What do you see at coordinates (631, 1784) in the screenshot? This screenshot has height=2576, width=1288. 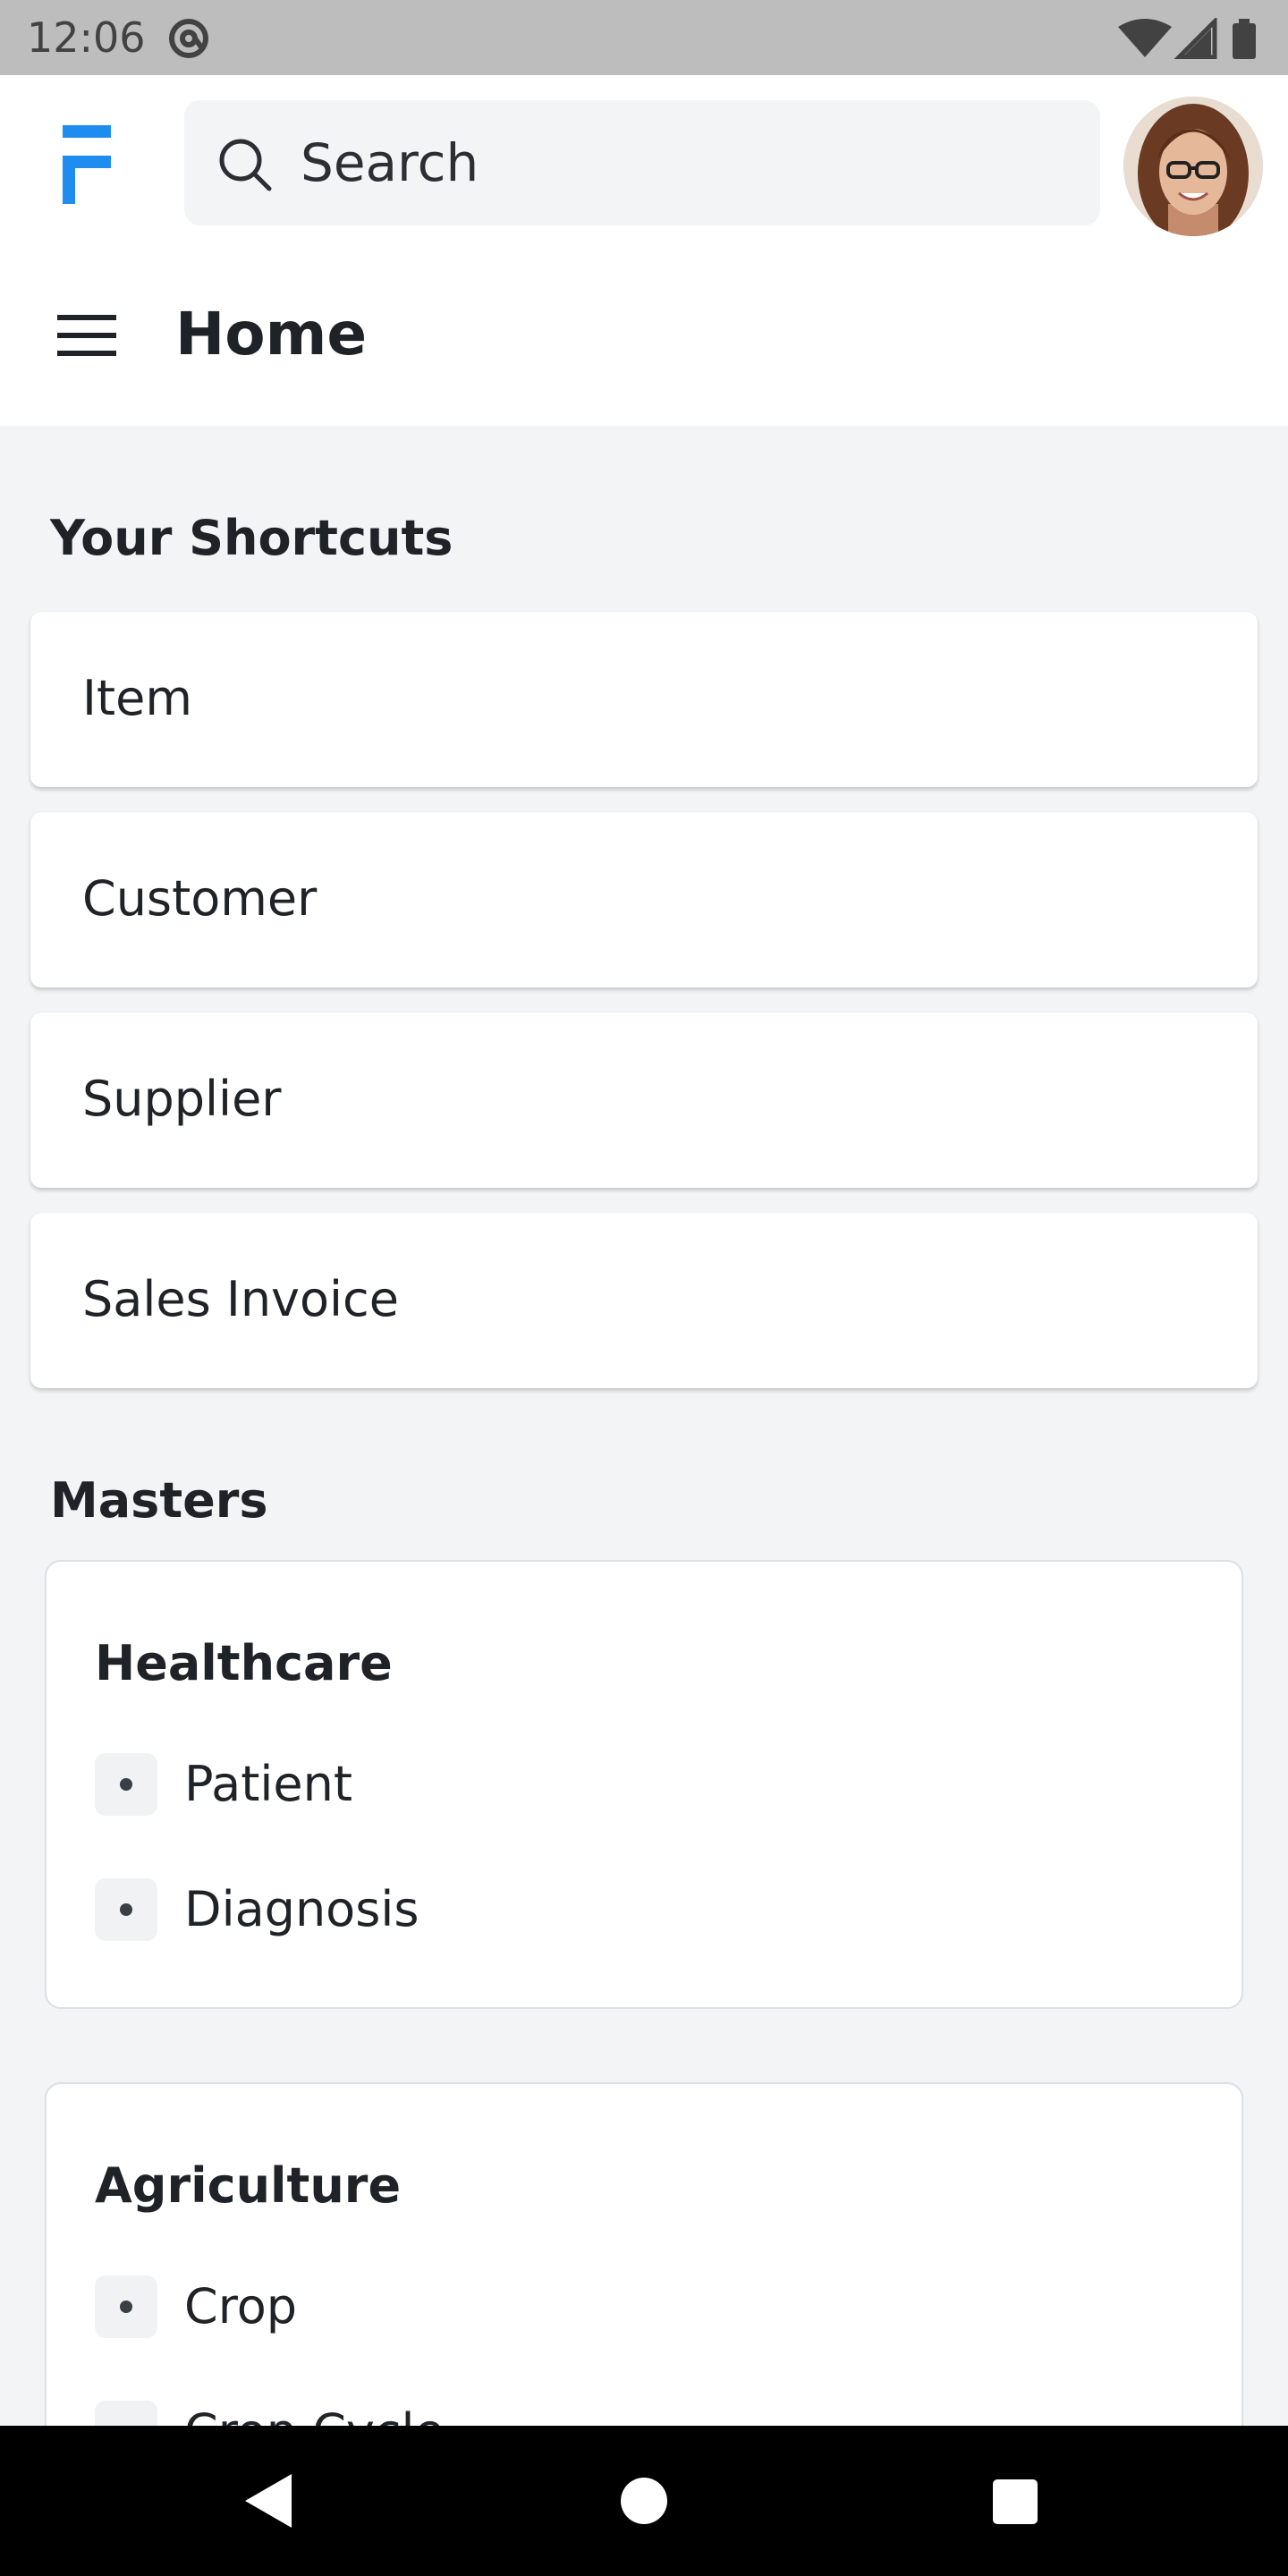 I see `master-link-patient: Patient` at bounding box center [631, 1784].